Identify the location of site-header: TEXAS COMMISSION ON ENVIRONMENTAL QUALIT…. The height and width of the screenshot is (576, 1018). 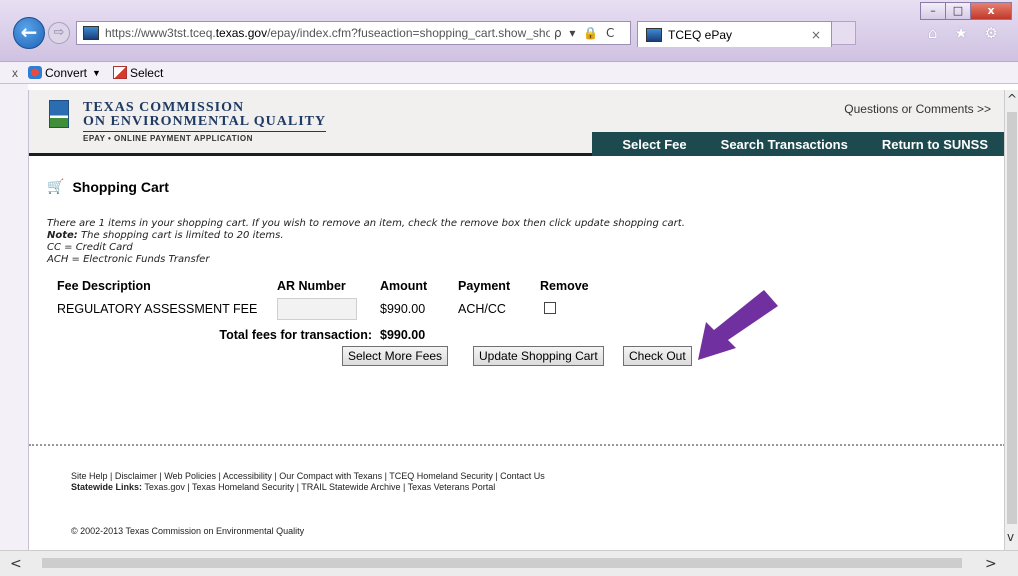
(516, 123).